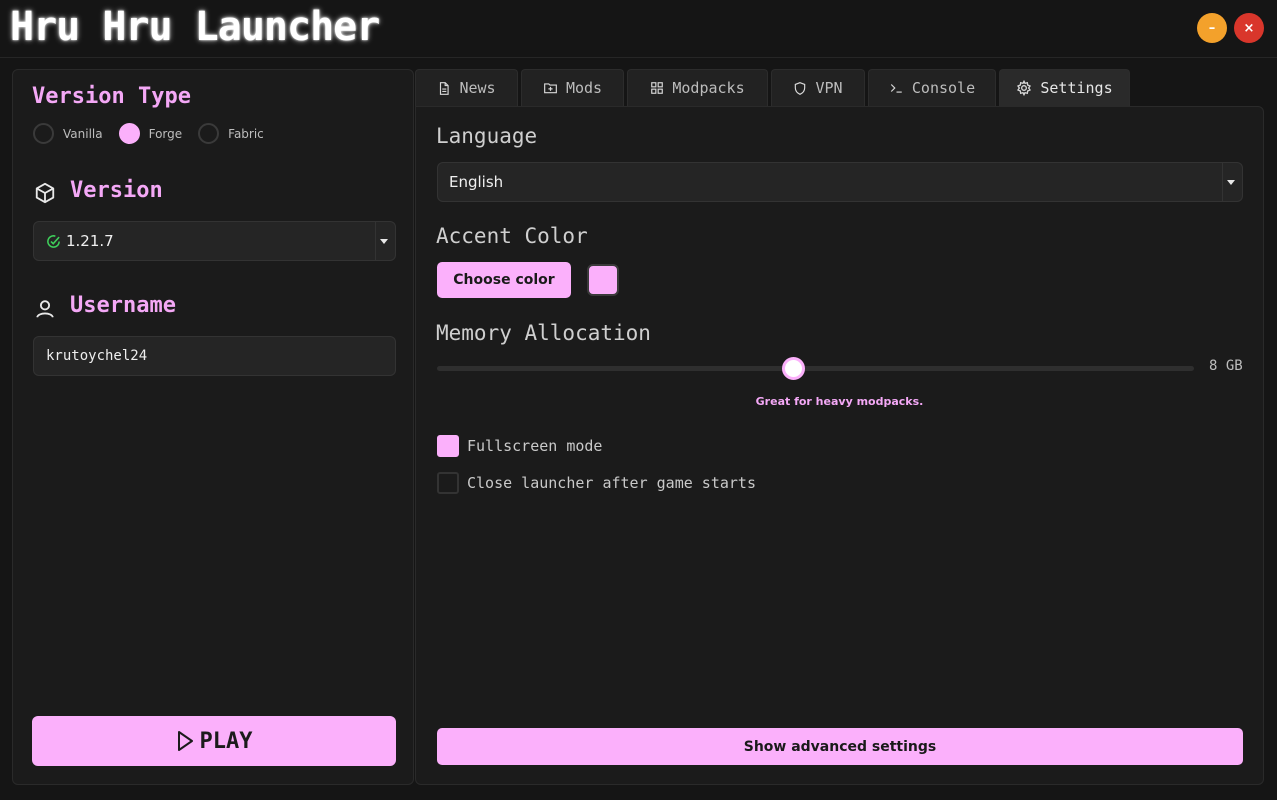 The width and height of the screenshot is (1277, 800). I want to click on memory-slider, so click(815, 368).